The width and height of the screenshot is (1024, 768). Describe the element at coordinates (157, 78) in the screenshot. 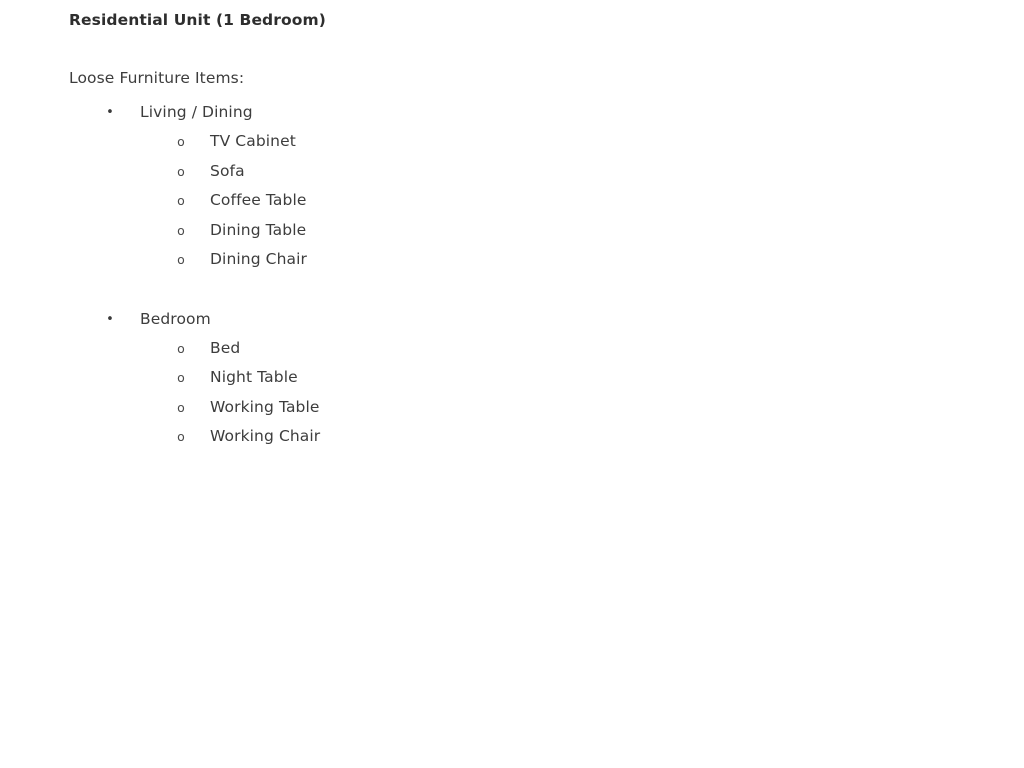

I see `section-intro-label: Loose Furniture Items:` at that location.